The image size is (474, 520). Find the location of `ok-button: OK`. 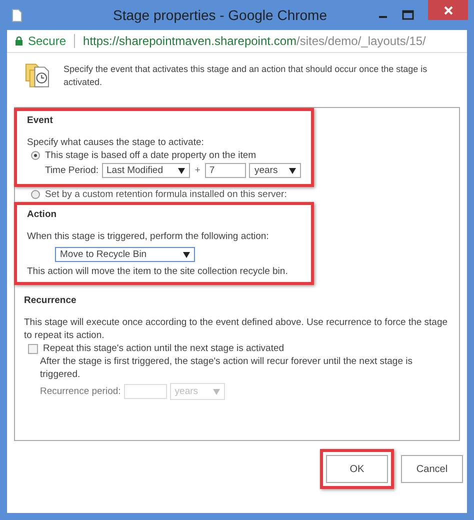

ok-button: OK is located at coordinates (357, 469).